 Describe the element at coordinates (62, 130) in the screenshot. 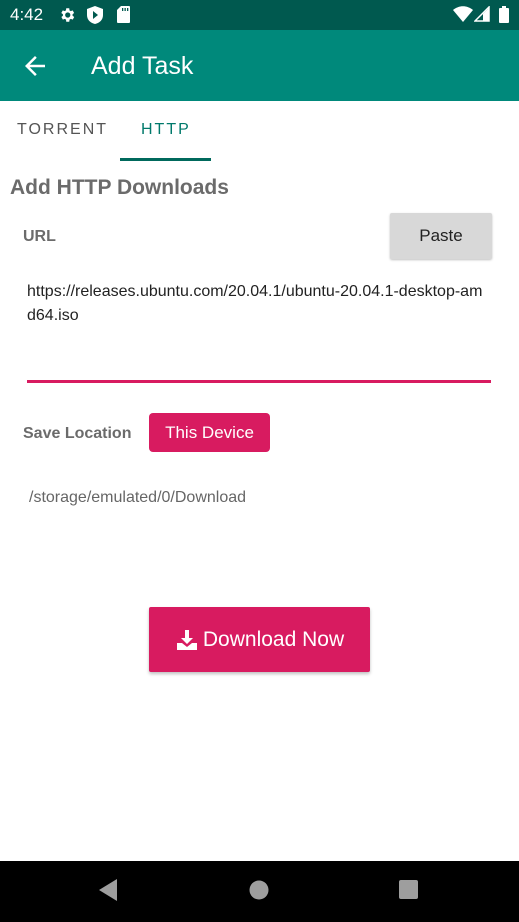

I see `tab-torrent: TORRENT` at that location.